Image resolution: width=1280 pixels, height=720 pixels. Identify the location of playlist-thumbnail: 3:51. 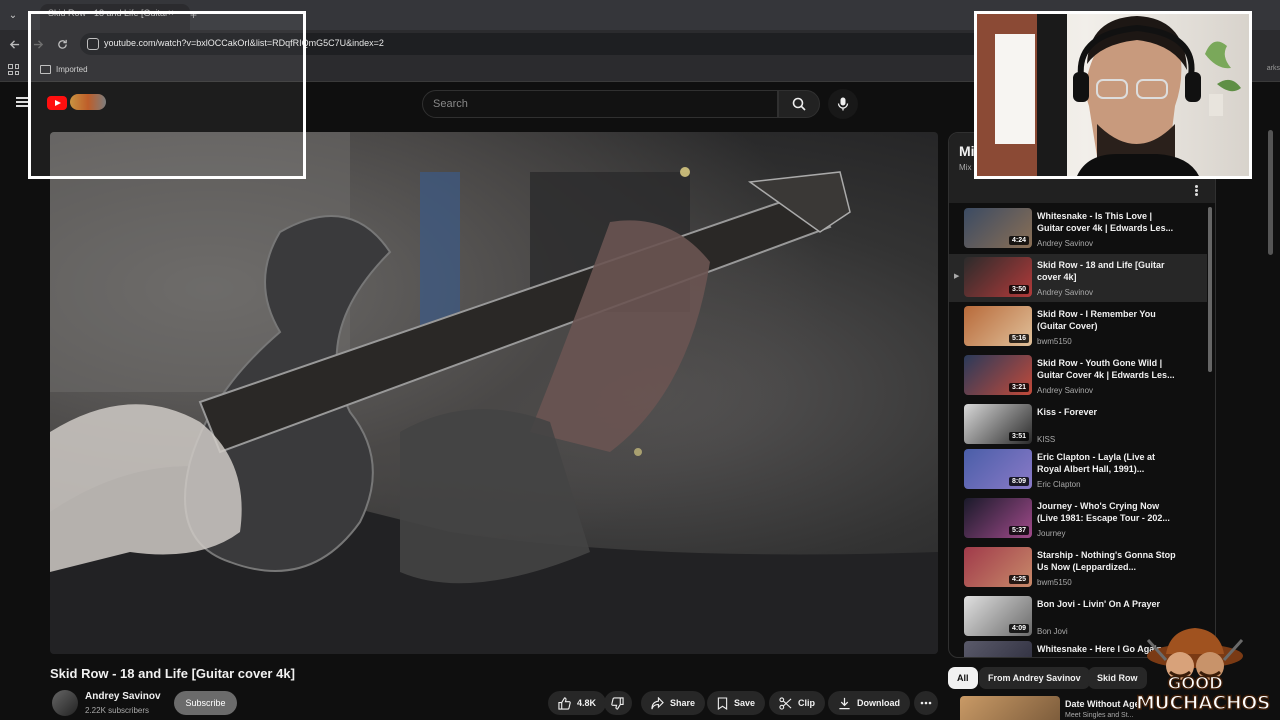
(998, 424).